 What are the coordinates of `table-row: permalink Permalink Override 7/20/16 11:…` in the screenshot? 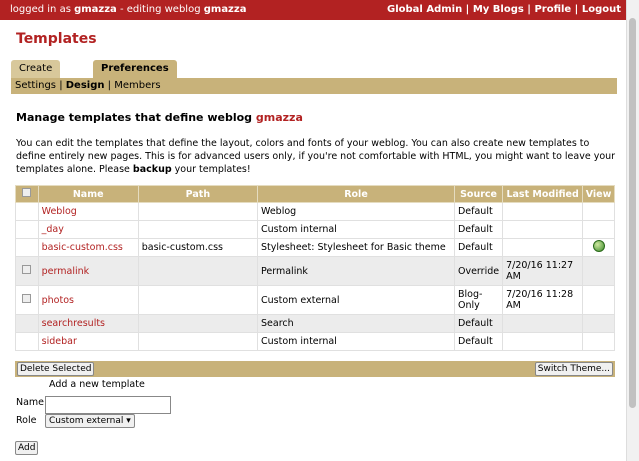 It's located at (315, 271).